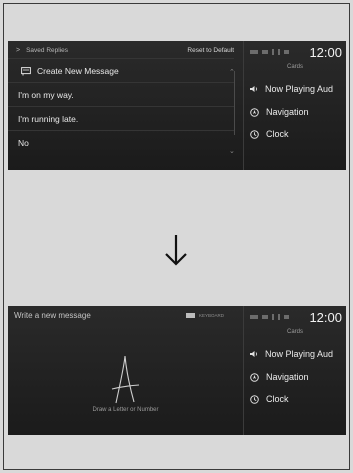 This screenshot has width=353, height=473. Describe the element at coordinates (48, 119) in the screenshot. I see `saved-reply-label: I'm running late.` at that location.